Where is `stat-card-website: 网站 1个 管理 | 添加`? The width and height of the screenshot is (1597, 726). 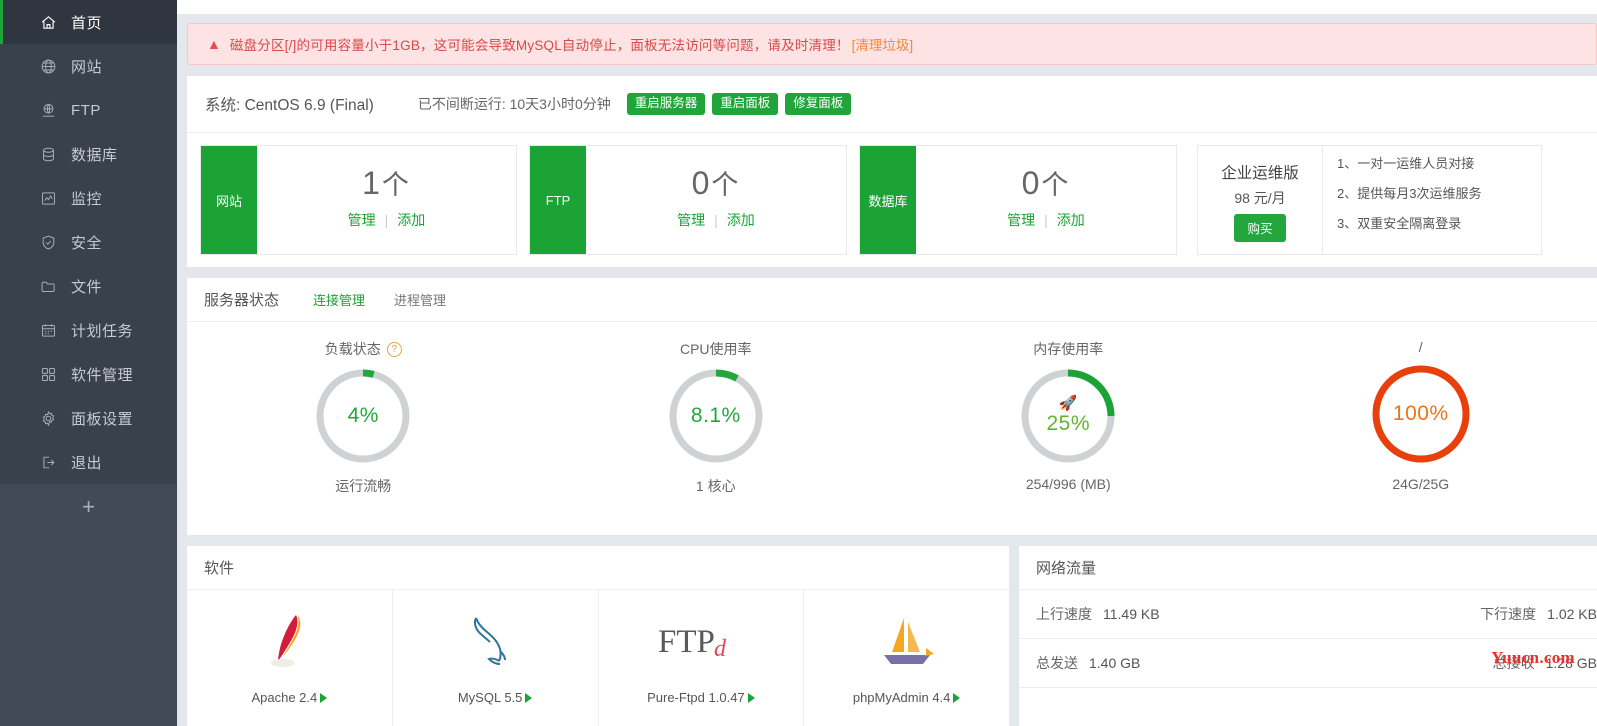 stat-card-website: 网站 1个 管理 | 添加 is located at coordinates (358, 200).